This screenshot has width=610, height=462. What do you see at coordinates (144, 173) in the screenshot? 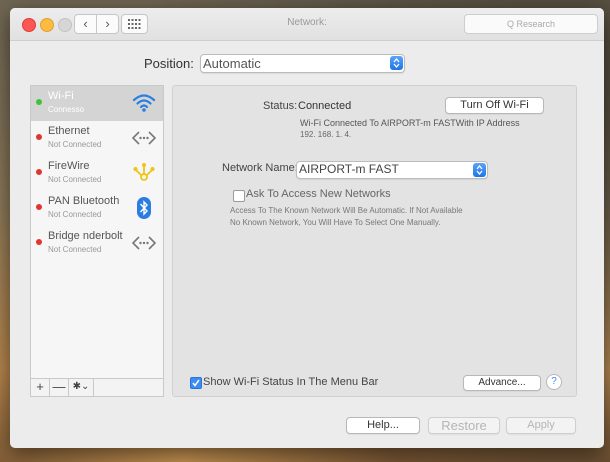
I see `firewire-icon` at bounding box center [144, 173].